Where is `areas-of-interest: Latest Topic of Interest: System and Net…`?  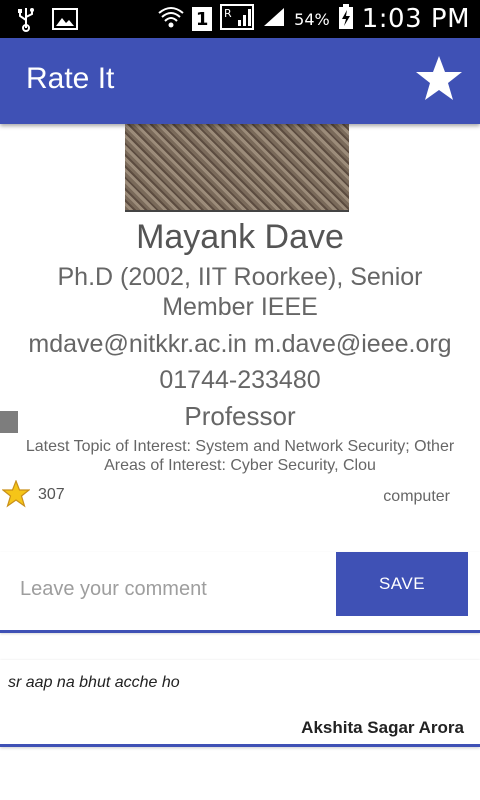
areas-of-interest: Latest Topic of Interest: System and Net… is located at coordinates (240, 456).